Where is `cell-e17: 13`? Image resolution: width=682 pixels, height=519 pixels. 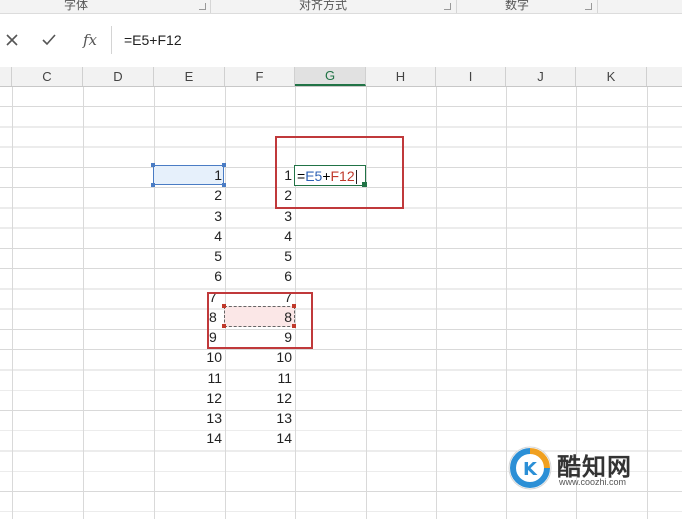 cell-e17: 13 is located at coordinates (189, 418).